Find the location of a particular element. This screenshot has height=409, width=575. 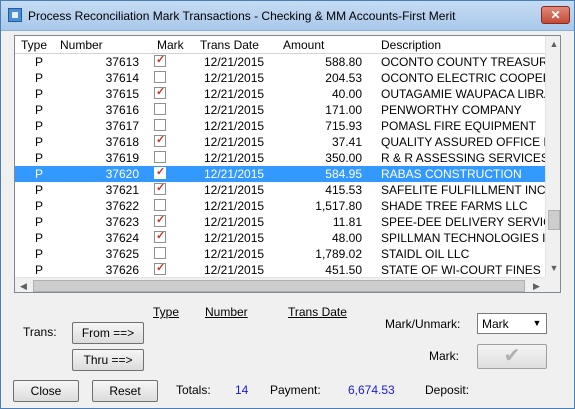

cell-number: 37623 is located at coordinates (122, 222).